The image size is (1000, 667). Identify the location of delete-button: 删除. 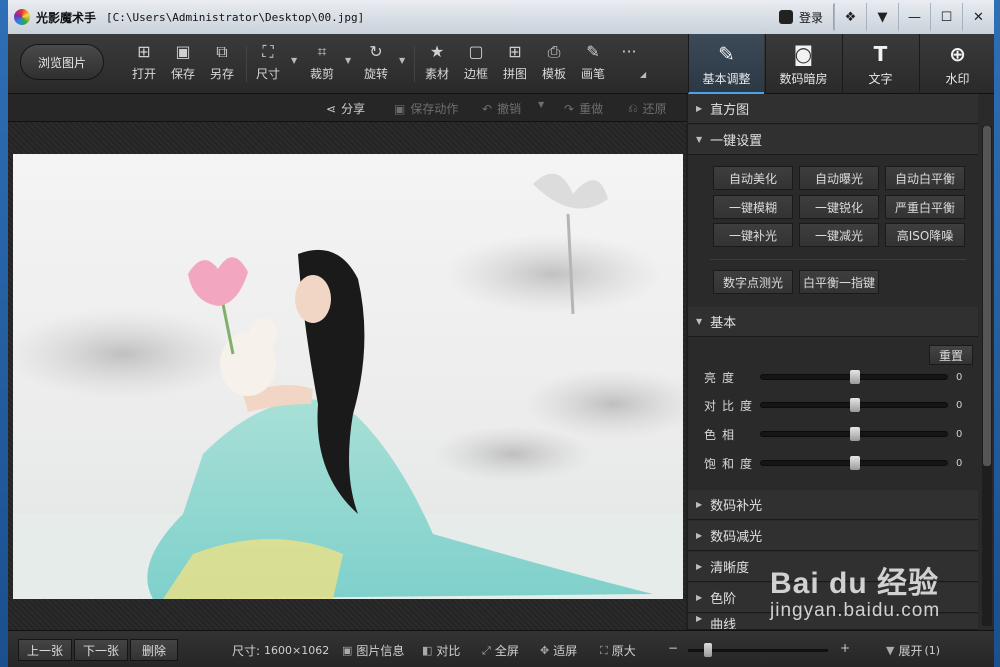
(154, 650).